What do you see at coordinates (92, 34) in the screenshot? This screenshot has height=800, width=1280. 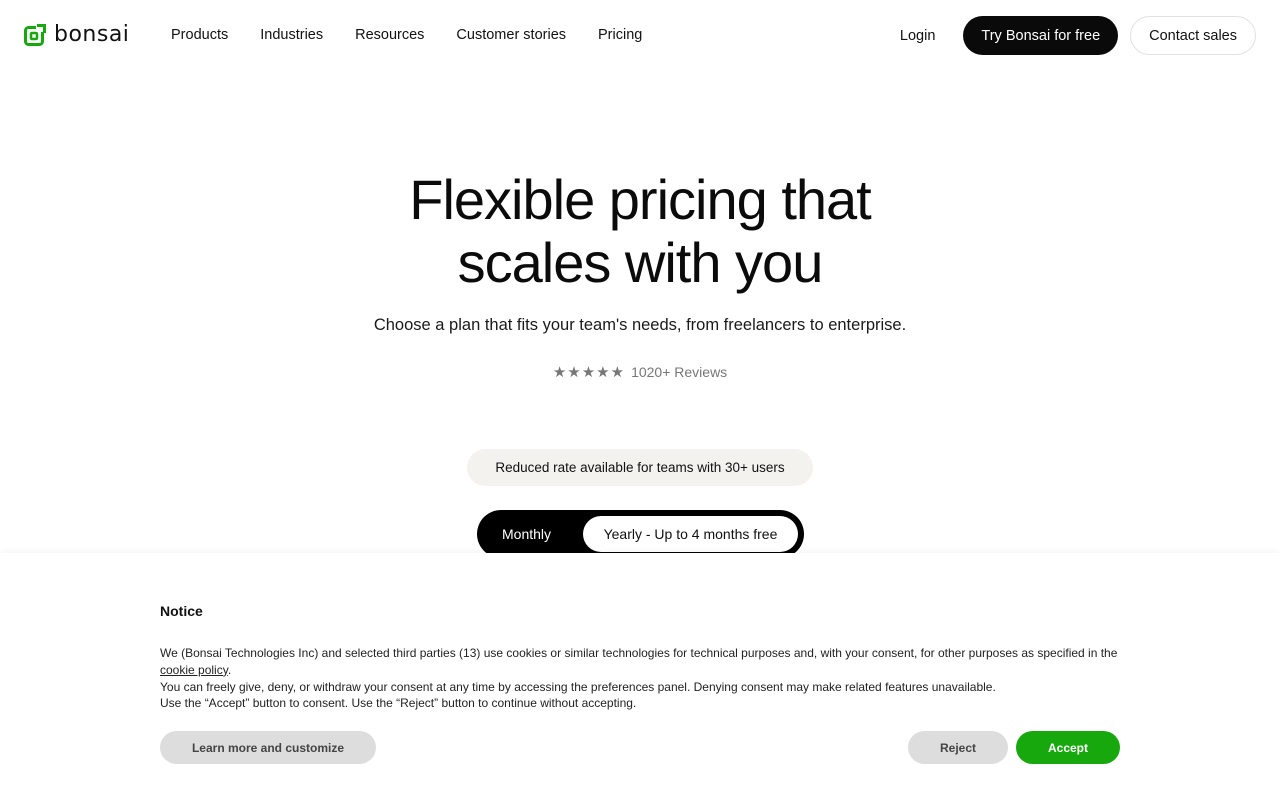 I see `logo-wordmark: bonsai` at bounding box center [92, 34].